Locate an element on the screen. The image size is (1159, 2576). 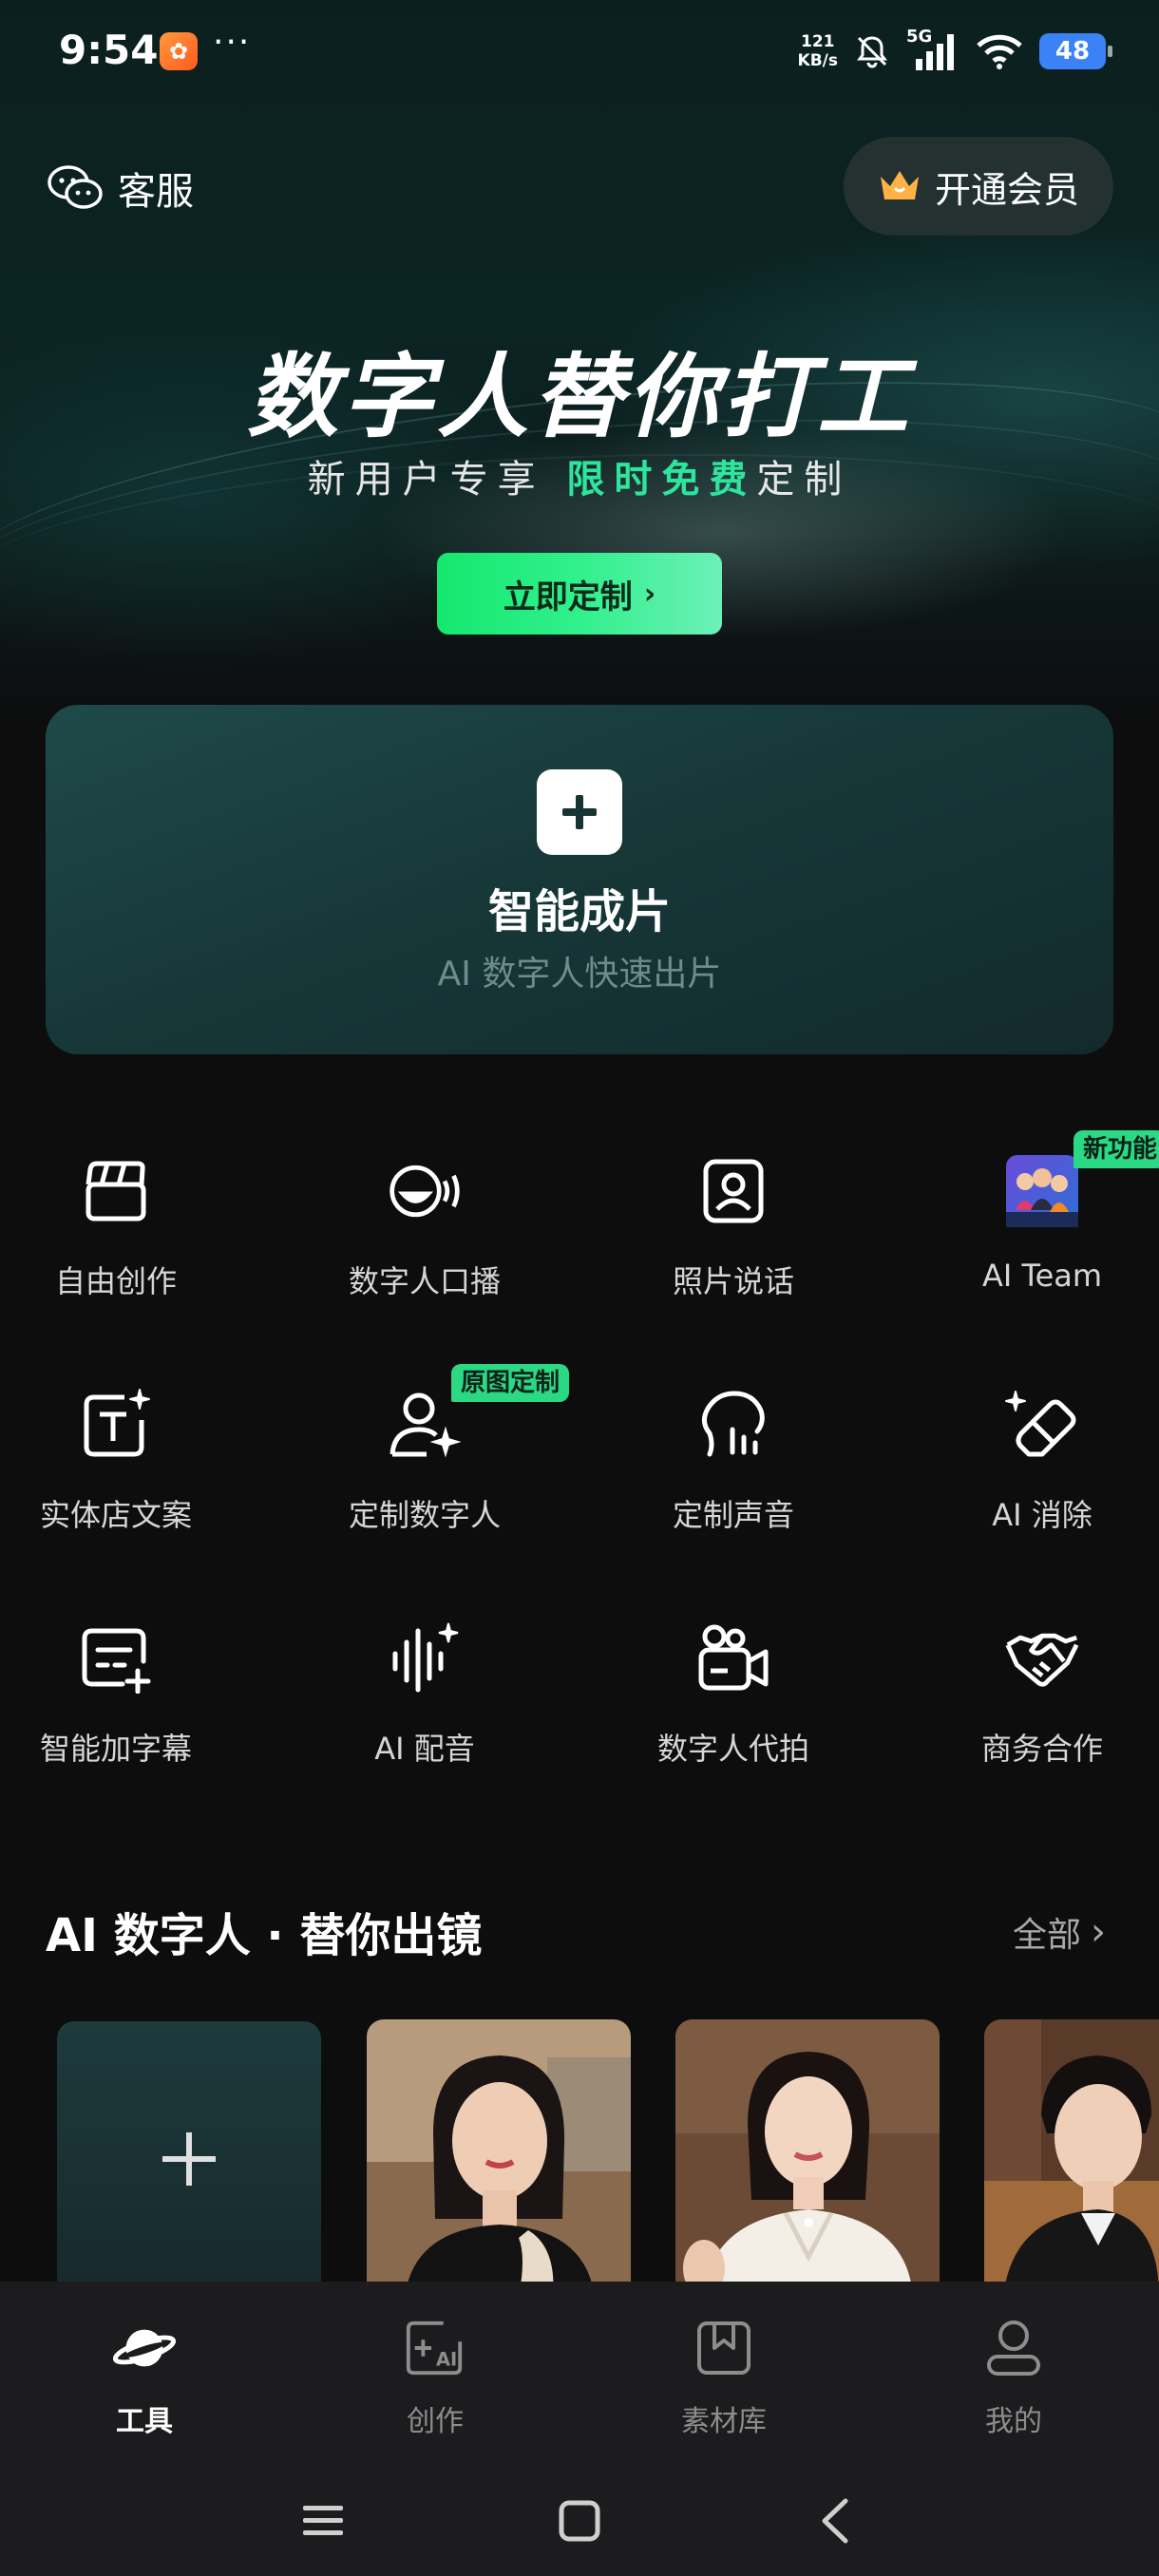
nav-tab-label: 创作 is located at coordinates (435, 2421).